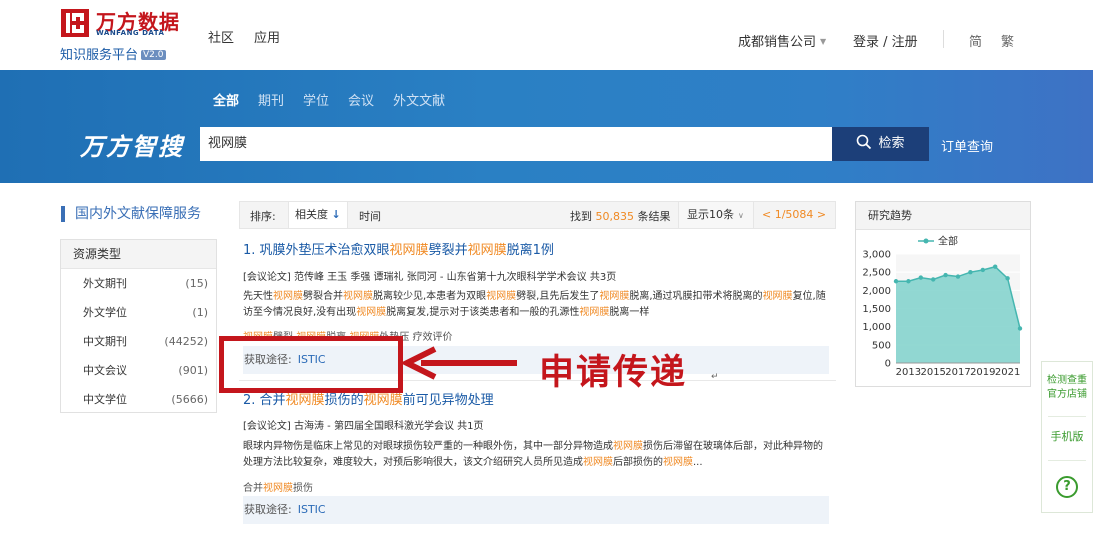 Image resolution: width=1093 pixels, height=542 pixels. Describe the element at coordinates (267, 36) in the screenshot. I see `nav-apps: 应用` at that location.